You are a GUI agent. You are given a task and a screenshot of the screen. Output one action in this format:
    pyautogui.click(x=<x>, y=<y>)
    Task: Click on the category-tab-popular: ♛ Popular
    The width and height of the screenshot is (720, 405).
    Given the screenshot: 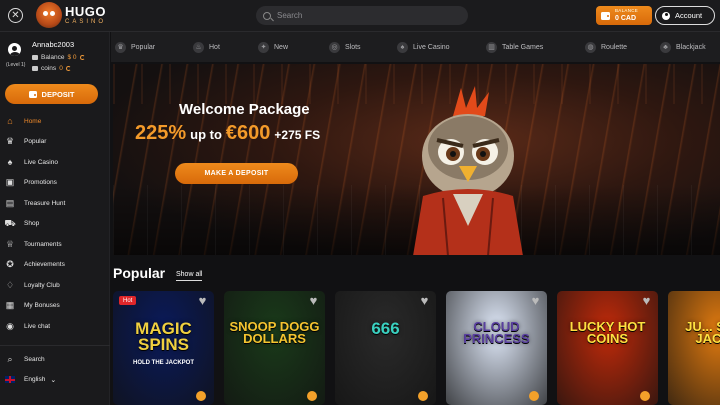 What is the action you would take?
    pyautogui.click(x=135, y=47)
    